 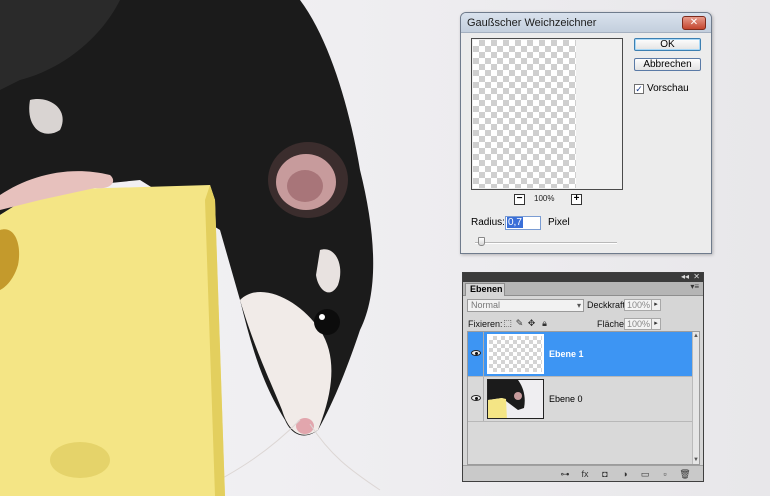 What do you see at coordinates (481, 241) in the screenshot?
I see `radius-slider-thumb` at bounding box center [481, 241].